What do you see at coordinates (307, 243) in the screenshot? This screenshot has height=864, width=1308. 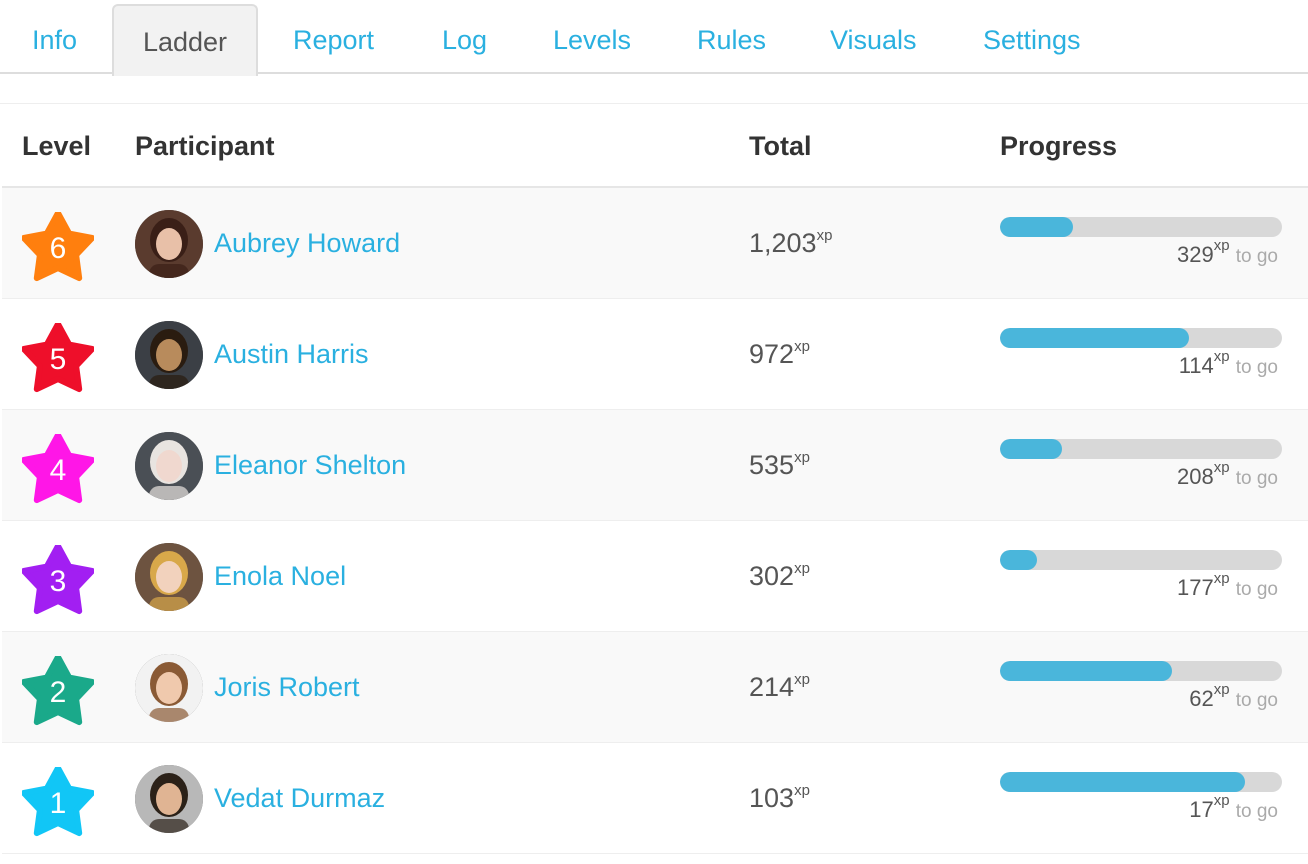 I see `participant-name-link: Aubrey Howard` at bounding box center [307, 243].